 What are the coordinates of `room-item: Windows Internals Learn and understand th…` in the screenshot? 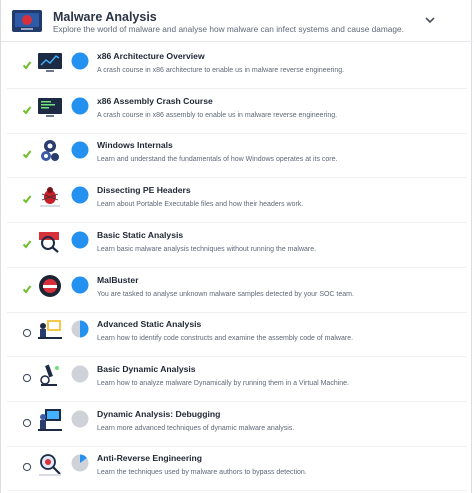 It's located at (237, 156).